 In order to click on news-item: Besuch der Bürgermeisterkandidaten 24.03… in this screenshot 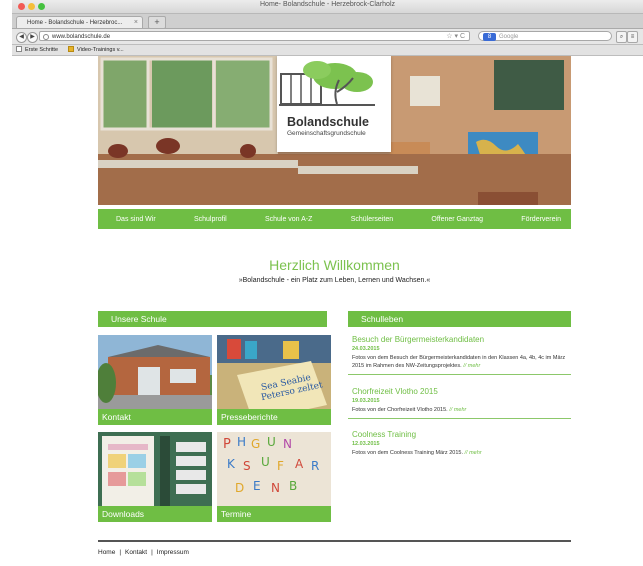, I will do `click(459, 355)`.